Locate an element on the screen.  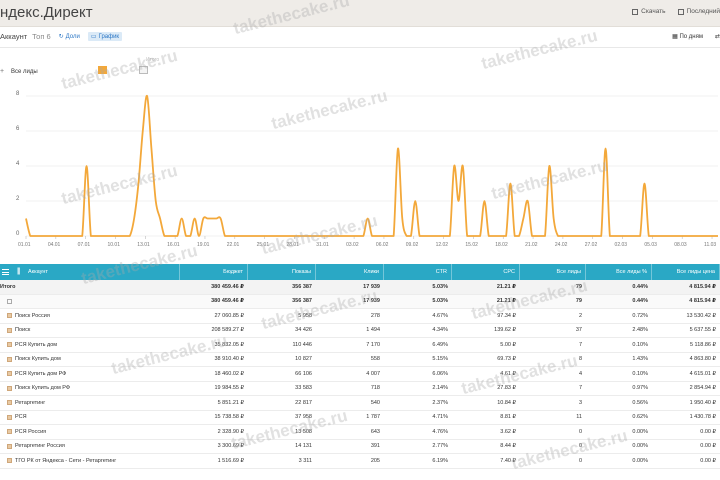
add-series-icon: + is located at coordinates (2, 71).